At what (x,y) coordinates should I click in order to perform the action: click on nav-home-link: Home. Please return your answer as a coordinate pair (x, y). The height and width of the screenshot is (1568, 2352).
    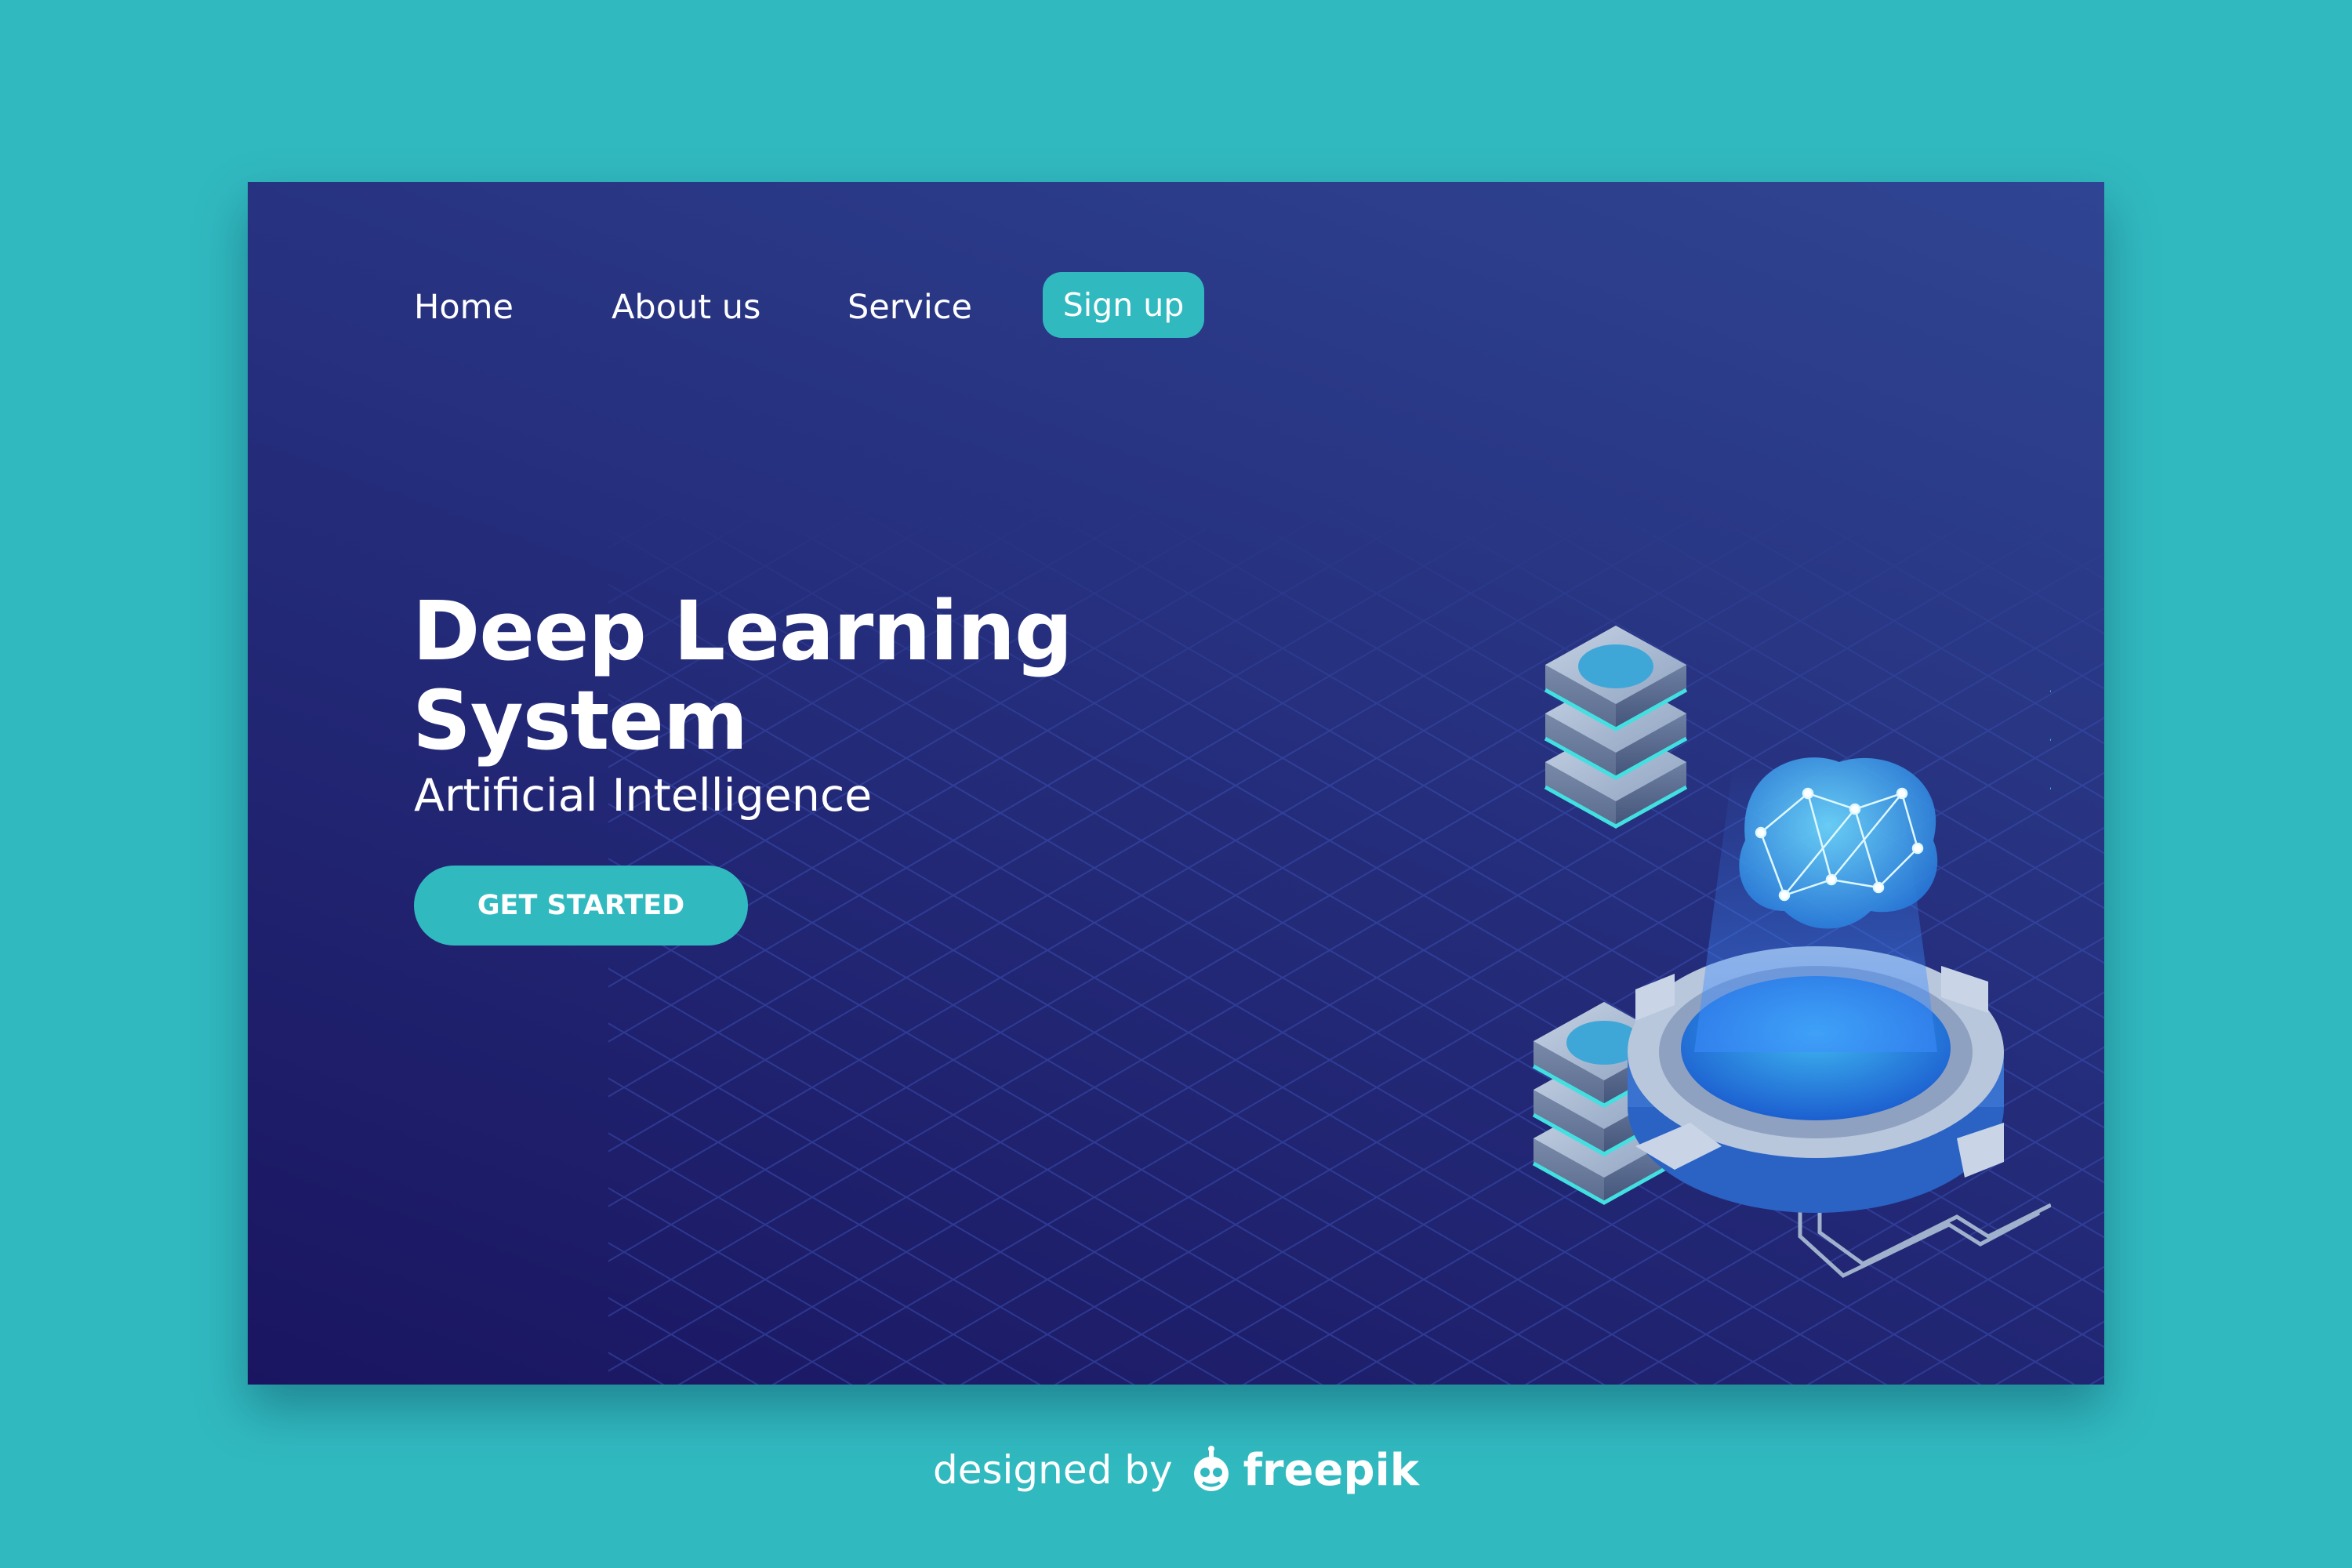
    Looking at the image, I should click on (464, 307).